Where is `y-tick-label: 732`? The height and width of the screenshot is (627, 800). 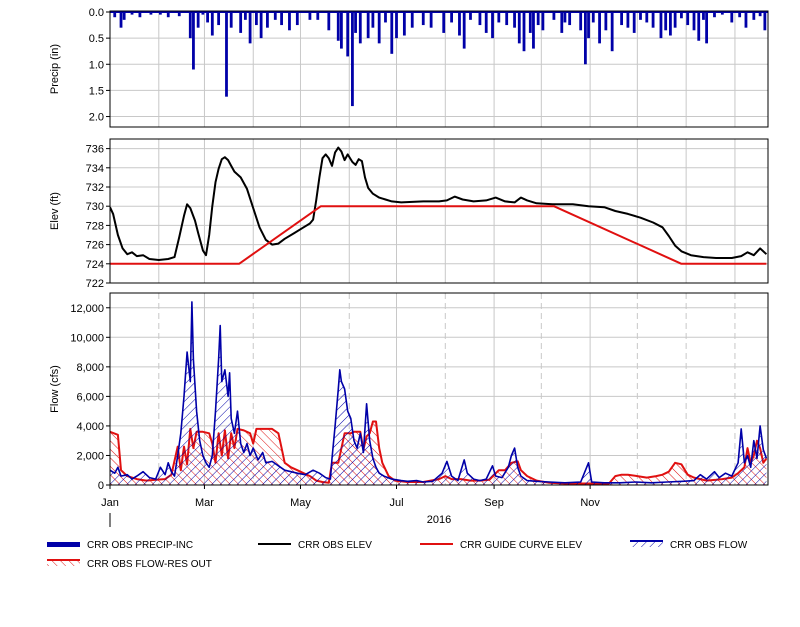
y-tick-label: 732 is located at coordinates (95, 188).